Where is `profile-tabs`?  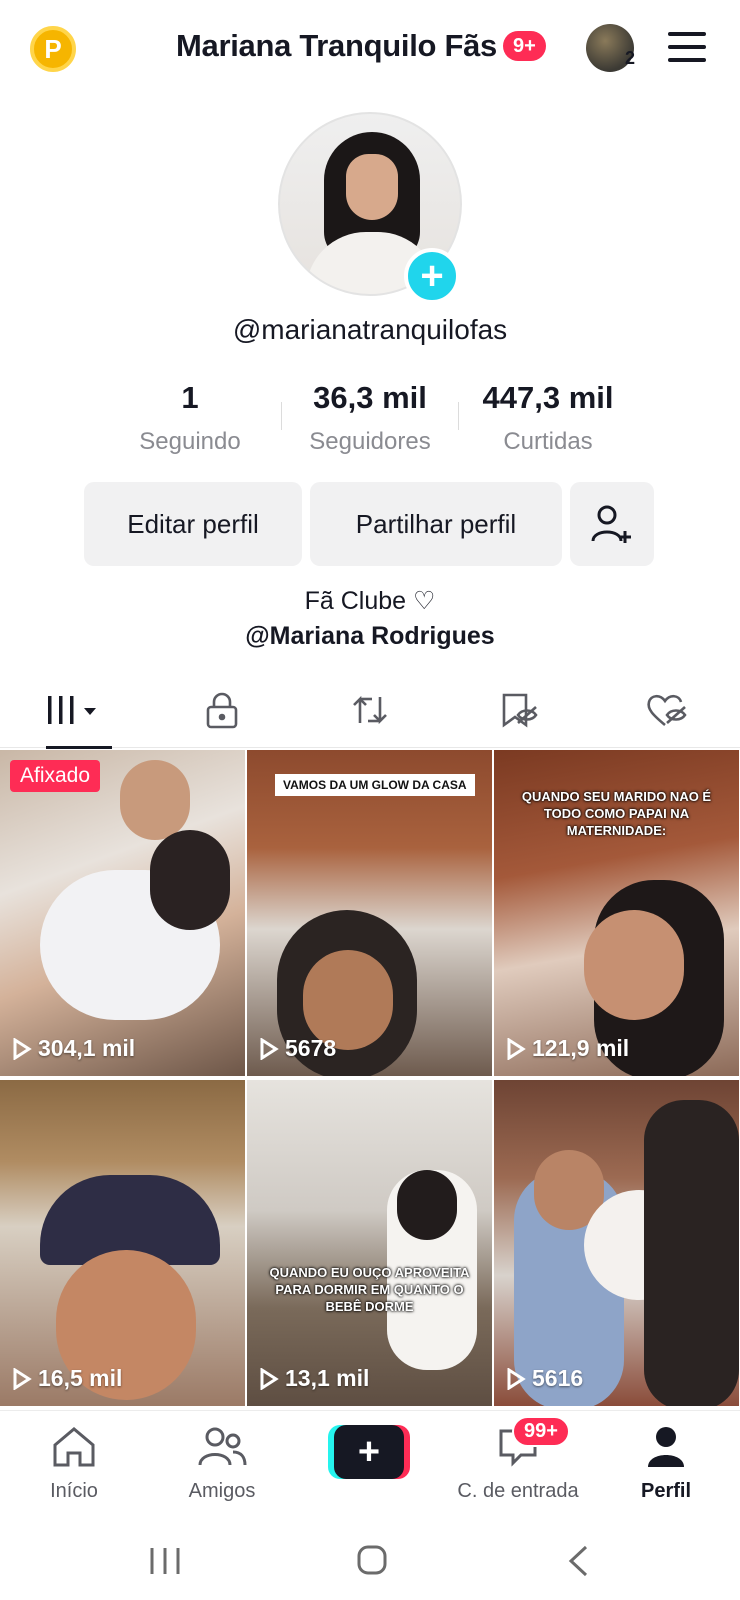 profile-tabs is located at coordinates (370, 710).